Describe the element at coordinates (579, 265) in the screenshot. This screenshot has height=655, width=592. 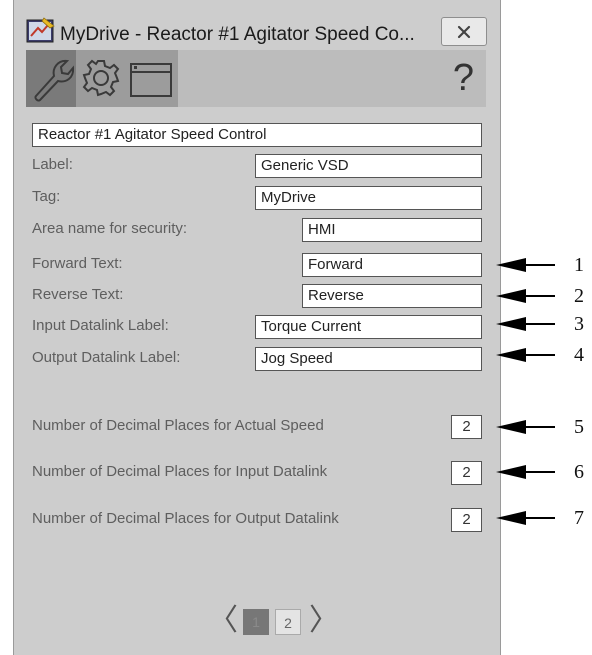
I see `callout-number-1: 1` at that location.